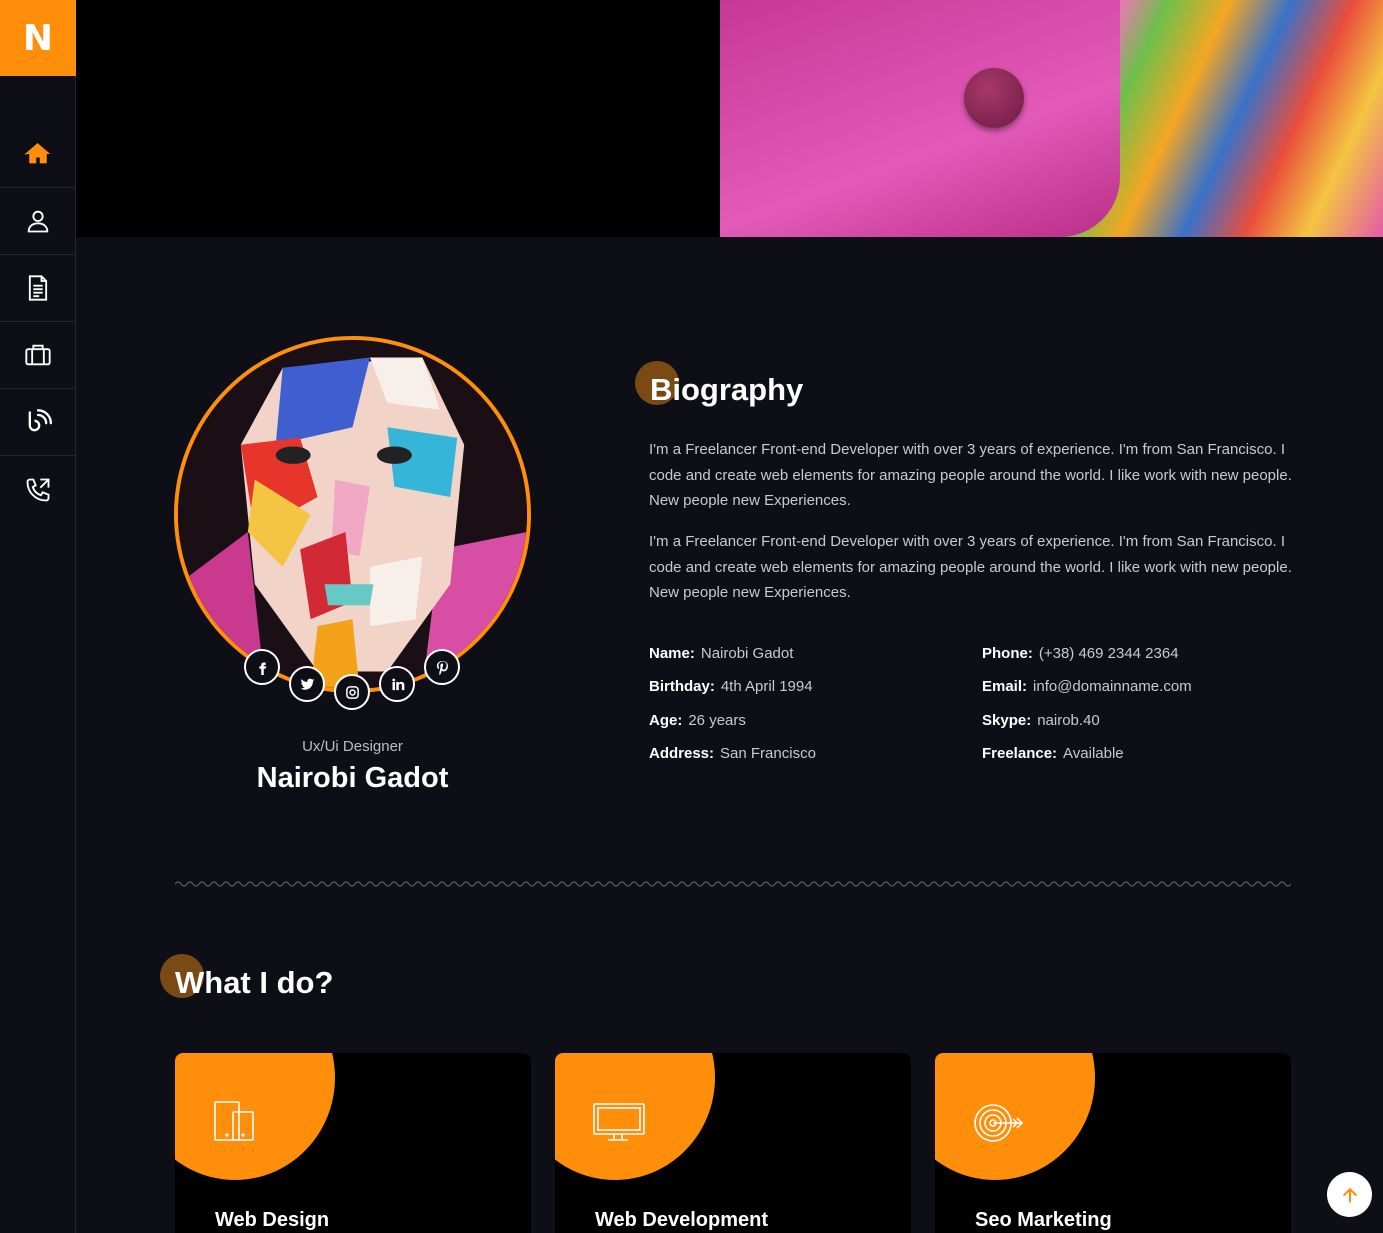  I want to click on pinterest-icon, so click(442, 667).